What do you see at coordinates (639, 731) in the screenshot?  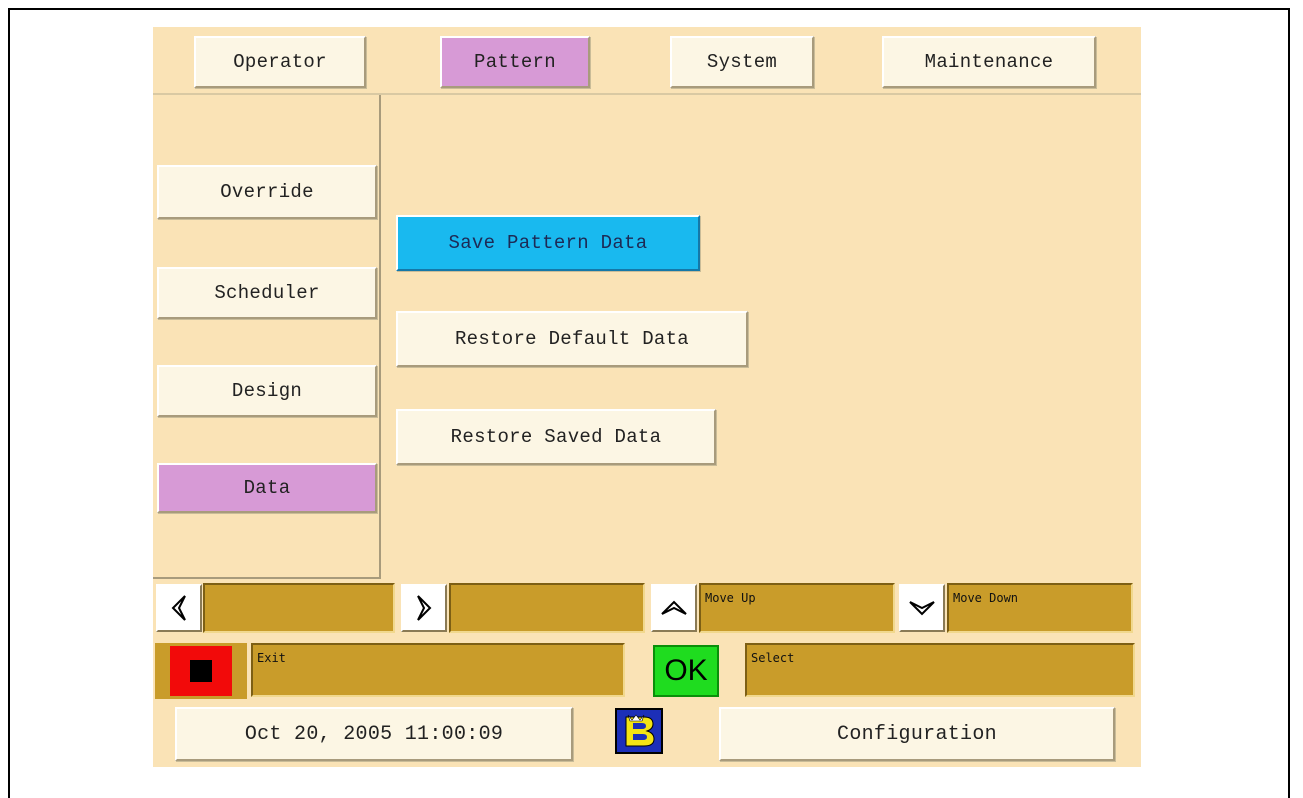 I see `brand-logo-icon` at bounding box center [639, 731].